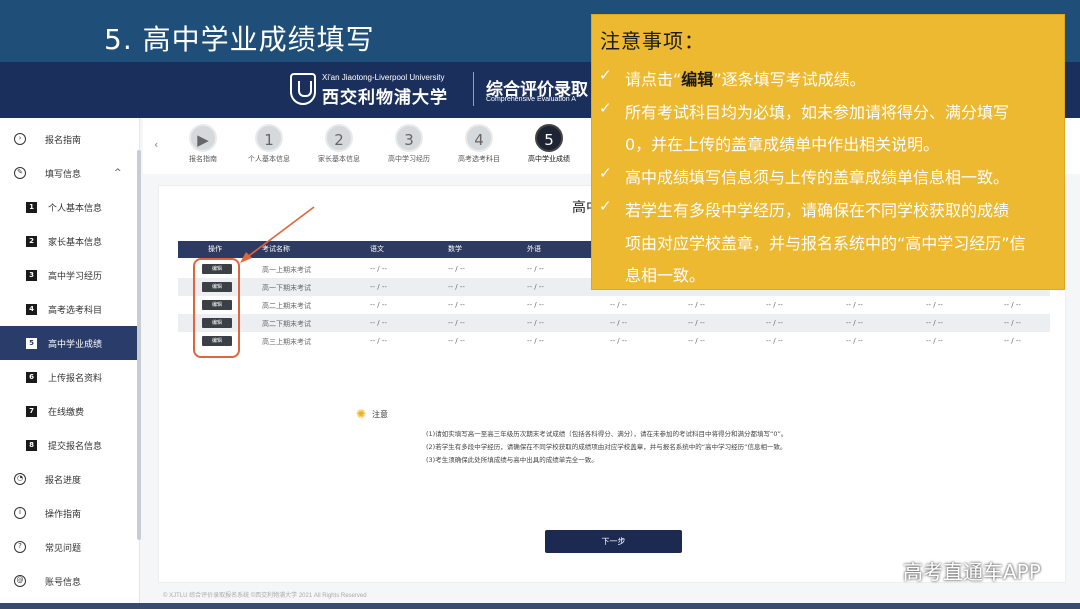 The height and width of the screenshot is (609, 1080). Describe the element at coordinates (31, 309) in the screenshot. I see `step-number-badge: 4` at that location.